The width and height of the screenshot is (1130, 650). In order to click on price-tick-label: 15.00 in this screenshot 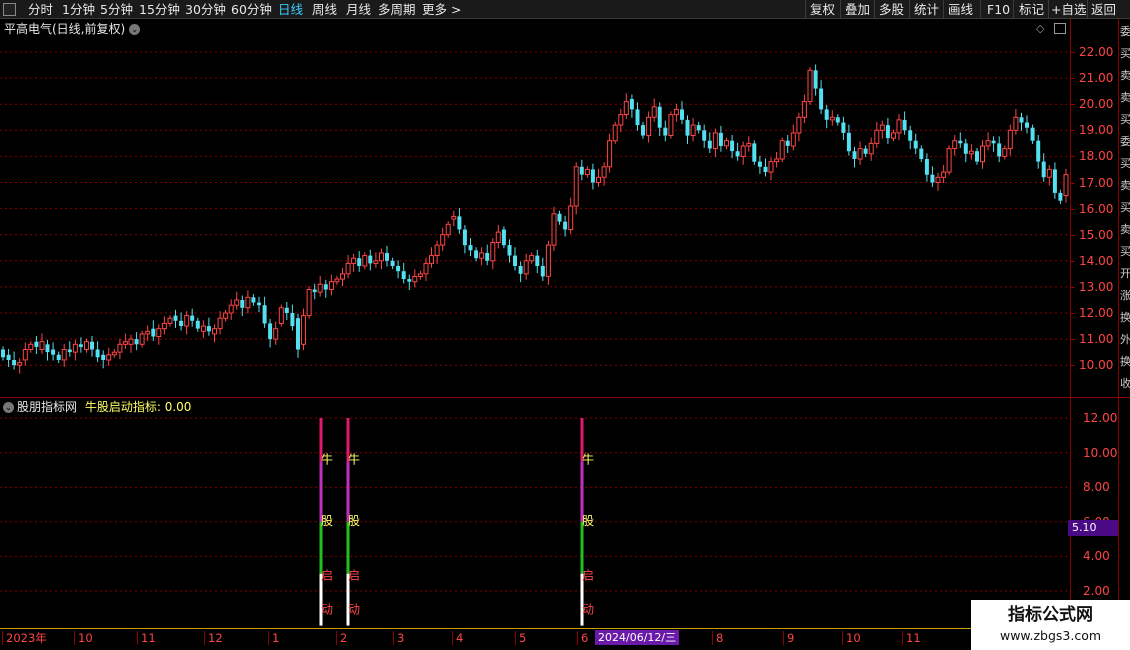, I will do `click(1096, 234)`.